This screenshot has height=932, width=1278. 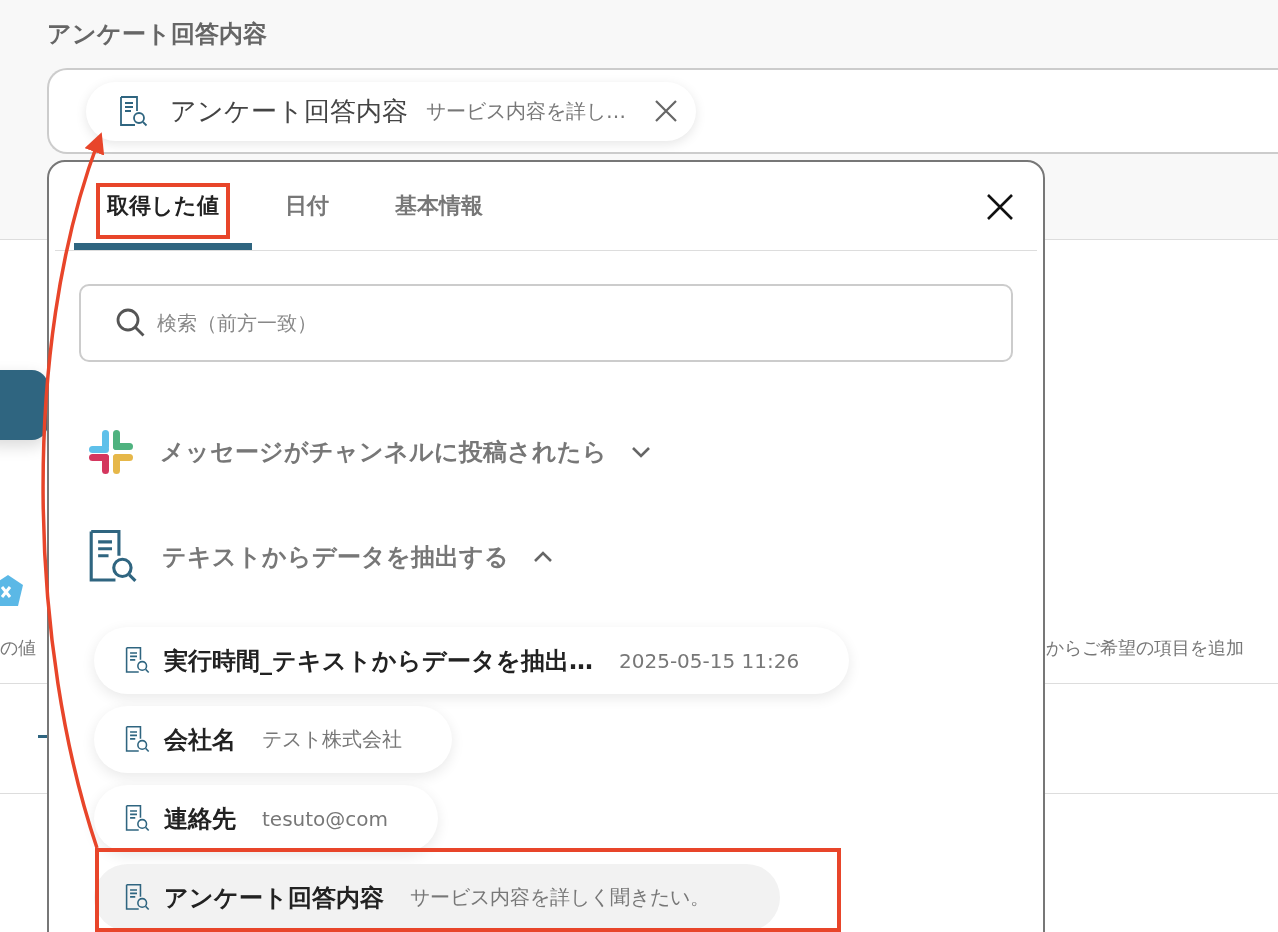 I want to click on description-text: の値, so click(x=18, y=648).